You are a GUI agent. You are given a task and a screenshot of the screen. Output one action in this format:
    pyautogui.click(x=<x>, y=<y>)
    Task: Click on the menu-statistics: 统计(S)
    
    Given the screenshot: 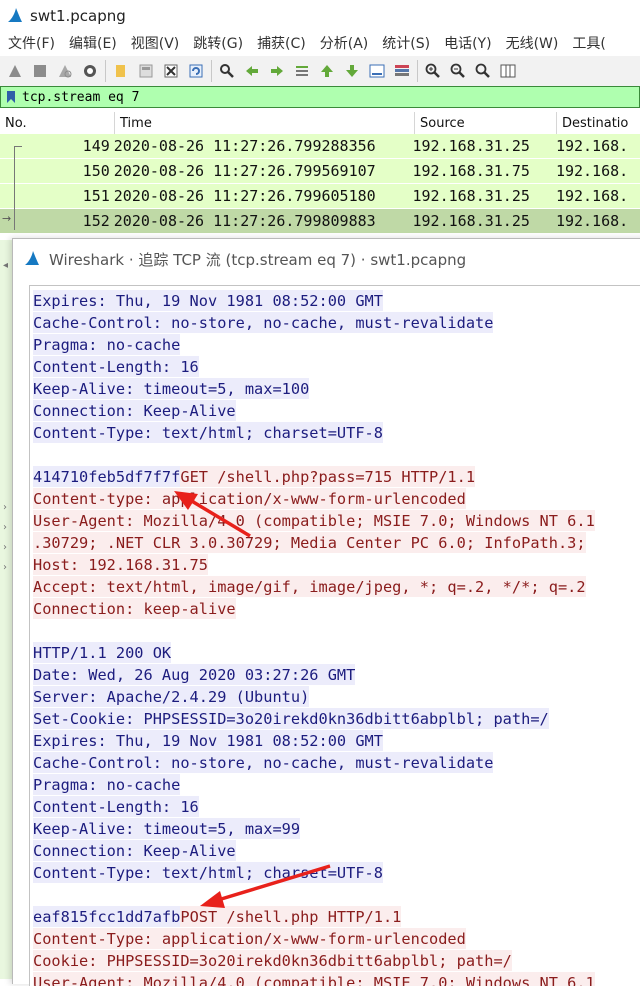 What is the action you would take?
    pyautogui.click(x=406, y=43)
    